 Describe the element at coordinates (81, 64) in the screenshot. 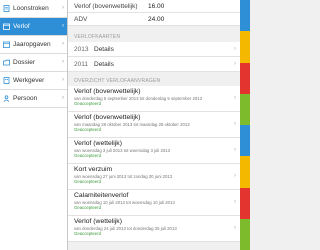

I see `verlofkaart-year: 2011` at that location.